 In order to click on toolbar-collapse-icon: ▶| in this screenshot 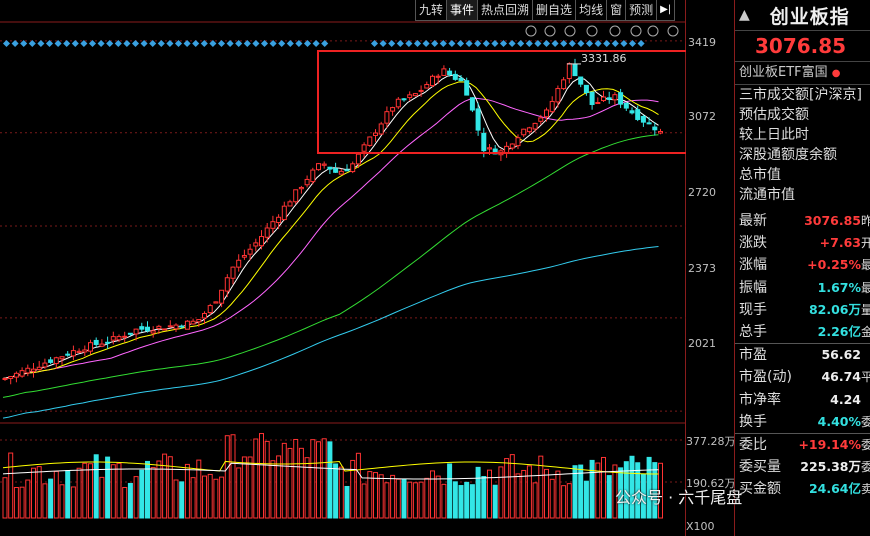, I will do `click(666, 10)`.